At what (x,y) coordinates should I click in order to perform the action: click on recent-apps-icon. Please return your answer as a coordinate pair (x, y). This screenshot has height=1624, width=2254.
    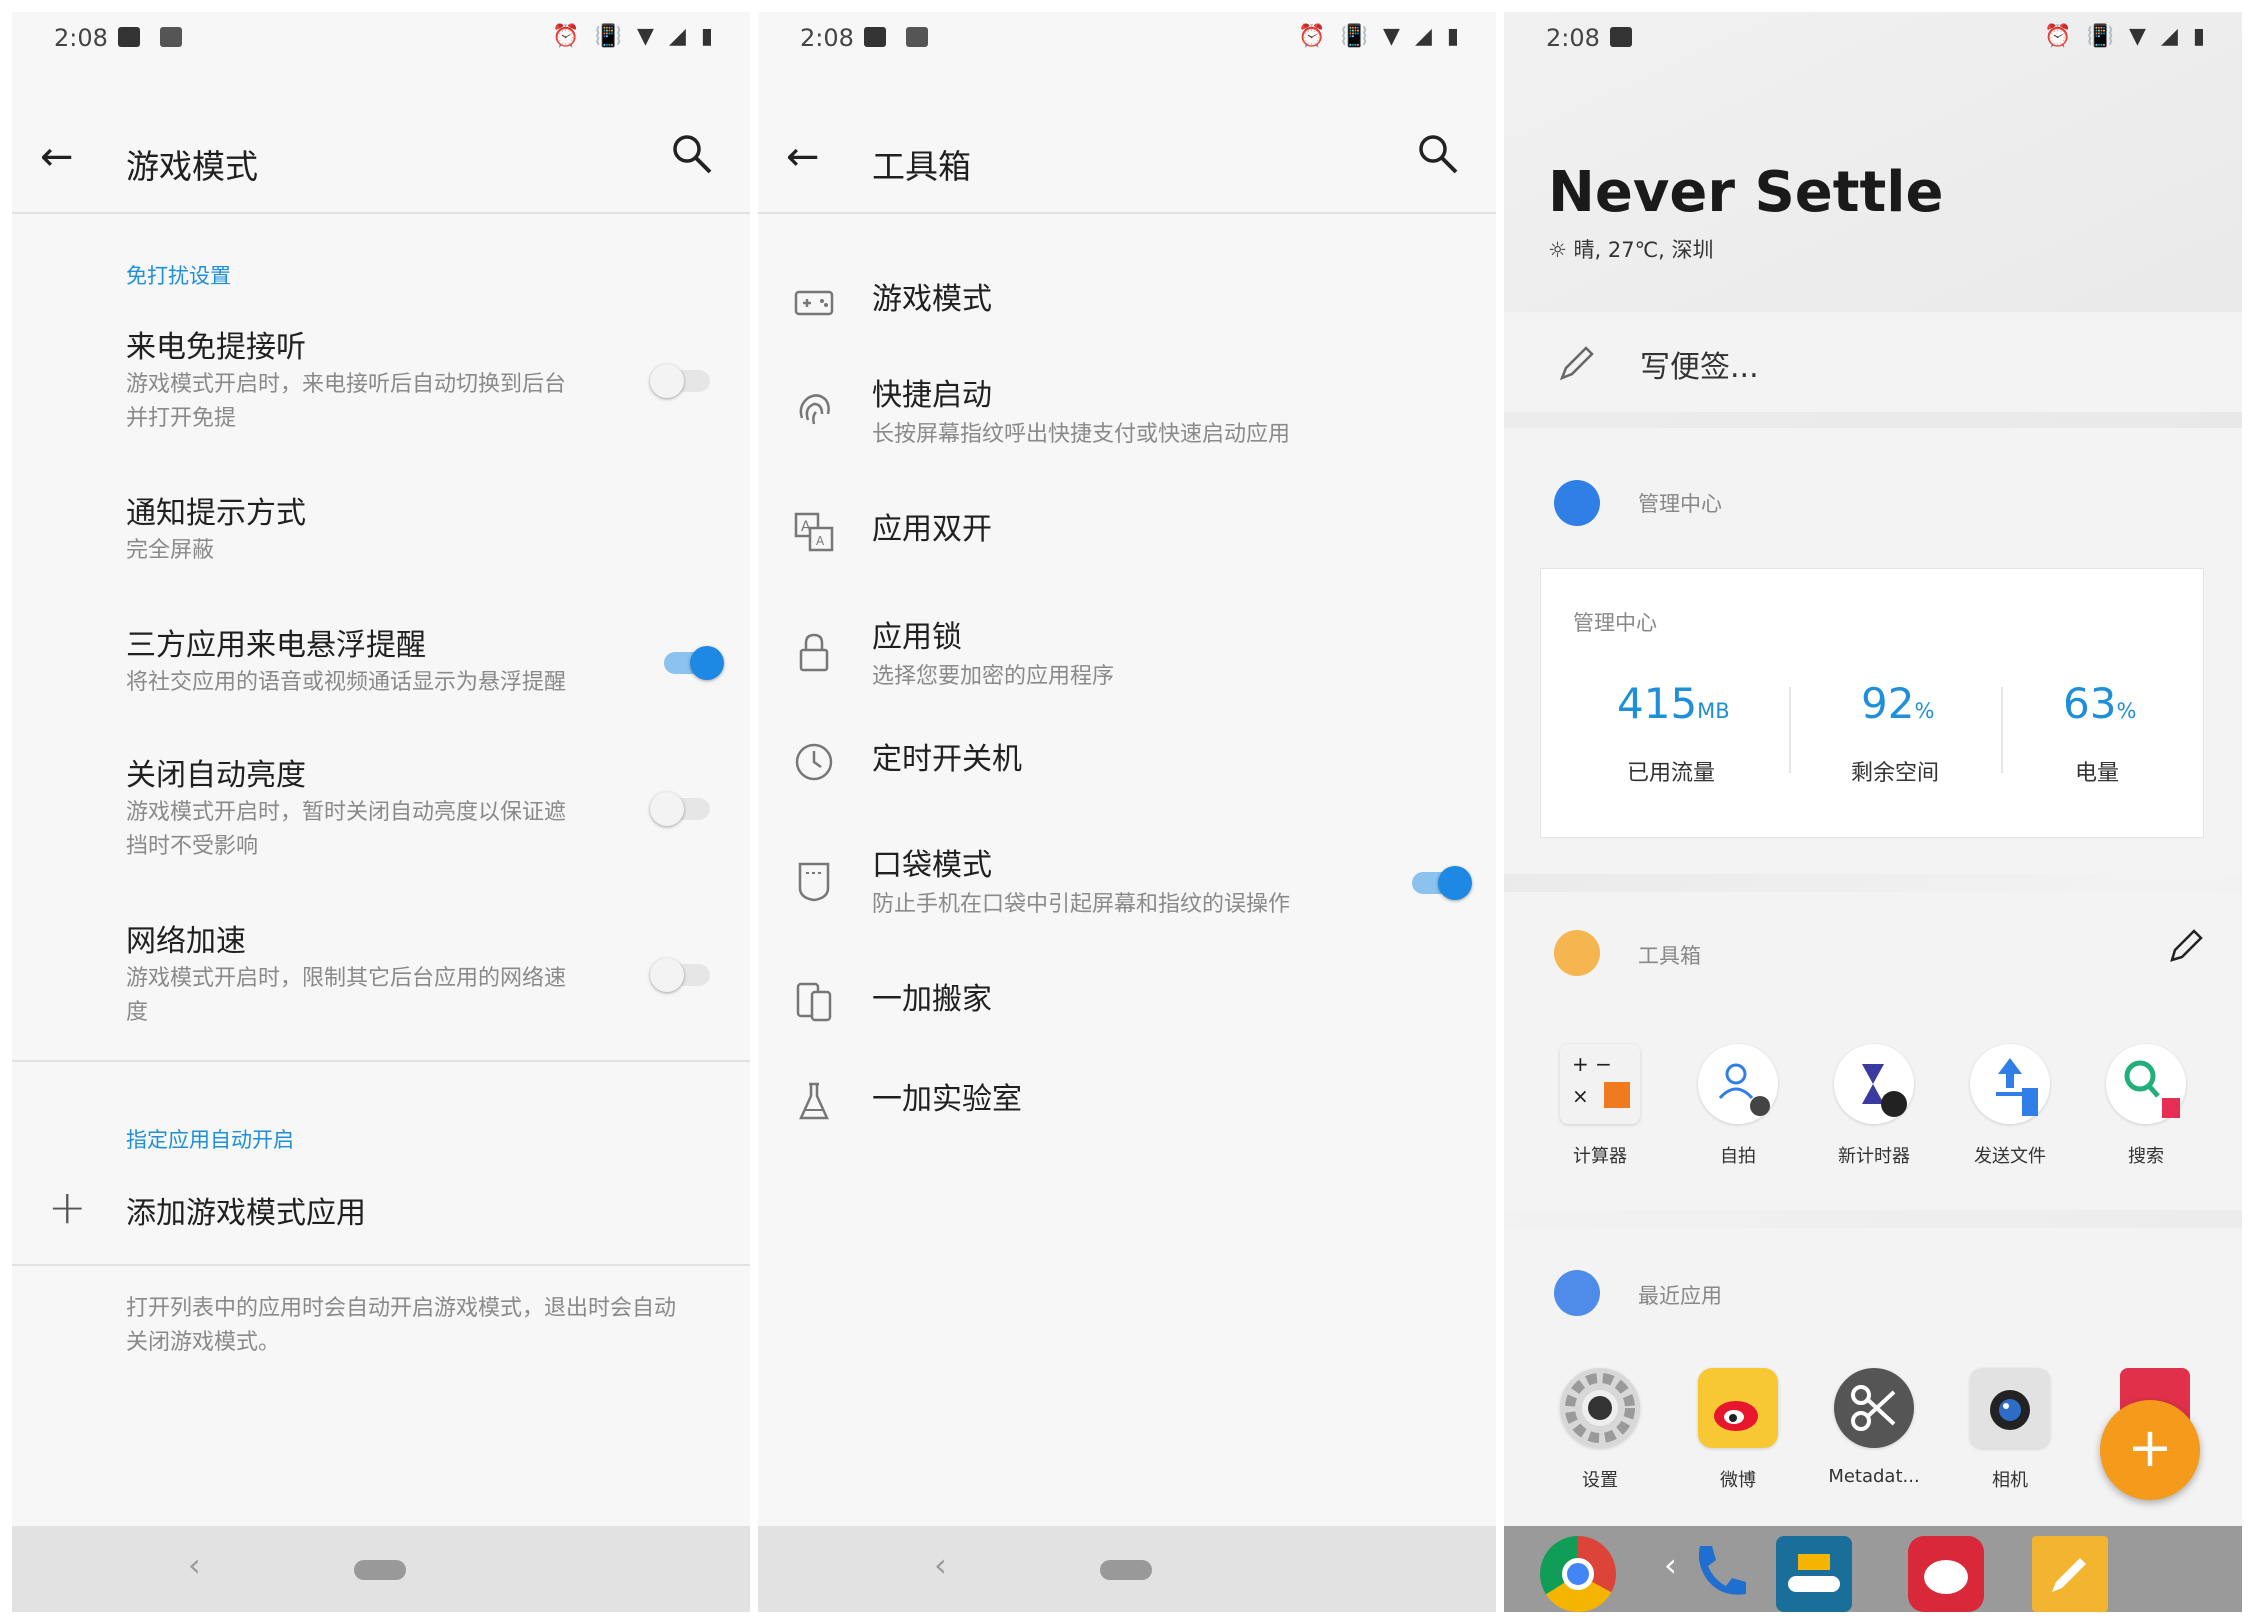
    Looking at the image, I should click on (1577, 1293).